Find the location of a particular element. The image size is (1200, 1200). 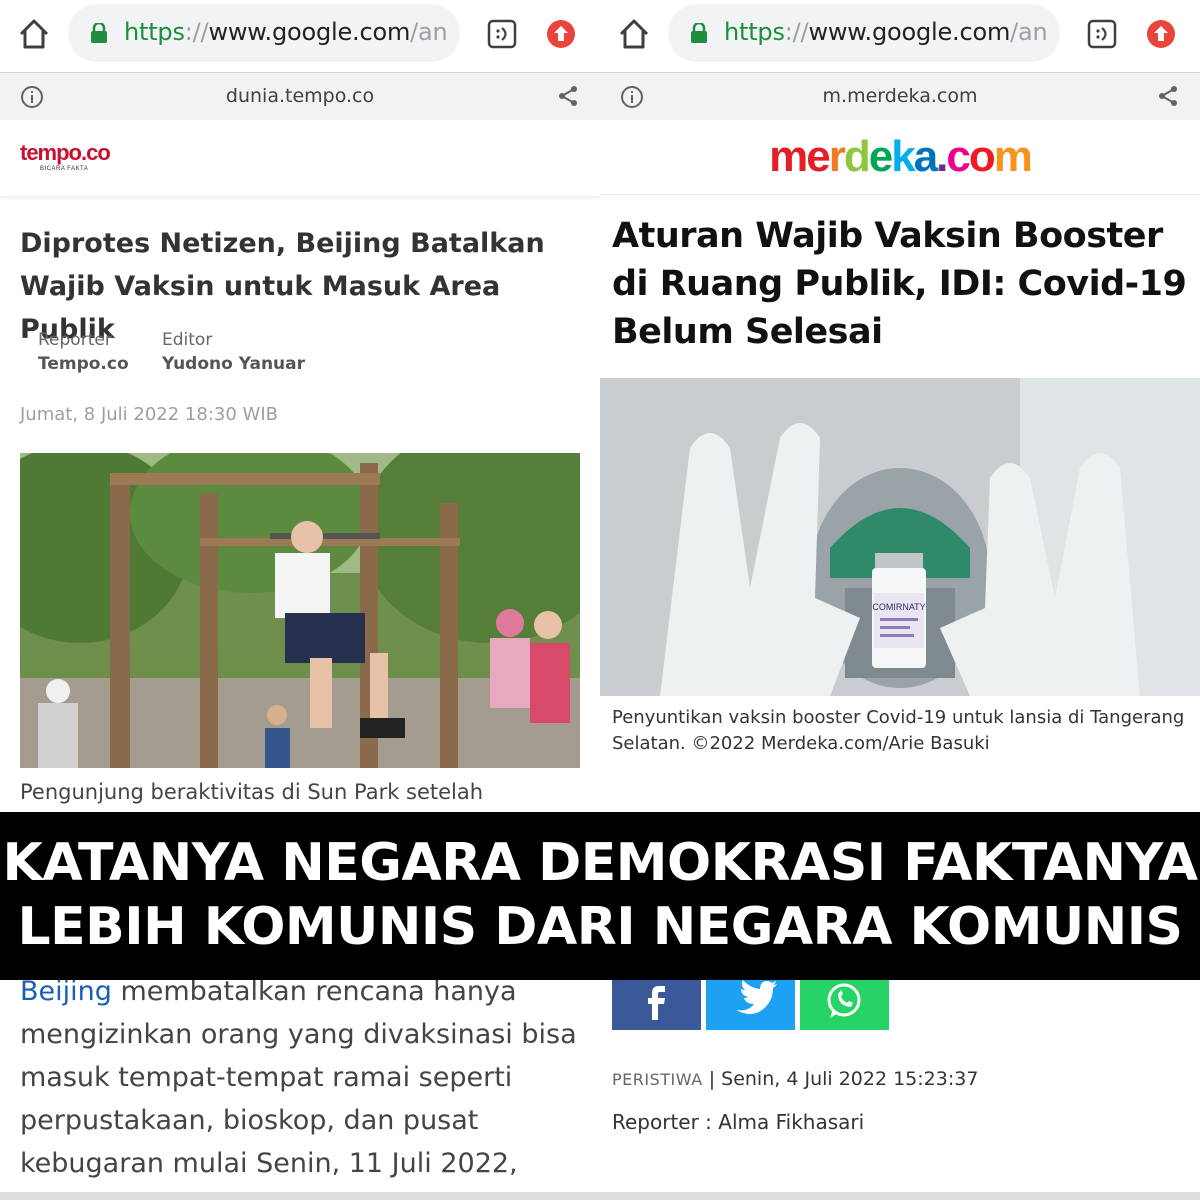

page-info-bar: dunia.tempo.co is located at coordinates (300, 96).